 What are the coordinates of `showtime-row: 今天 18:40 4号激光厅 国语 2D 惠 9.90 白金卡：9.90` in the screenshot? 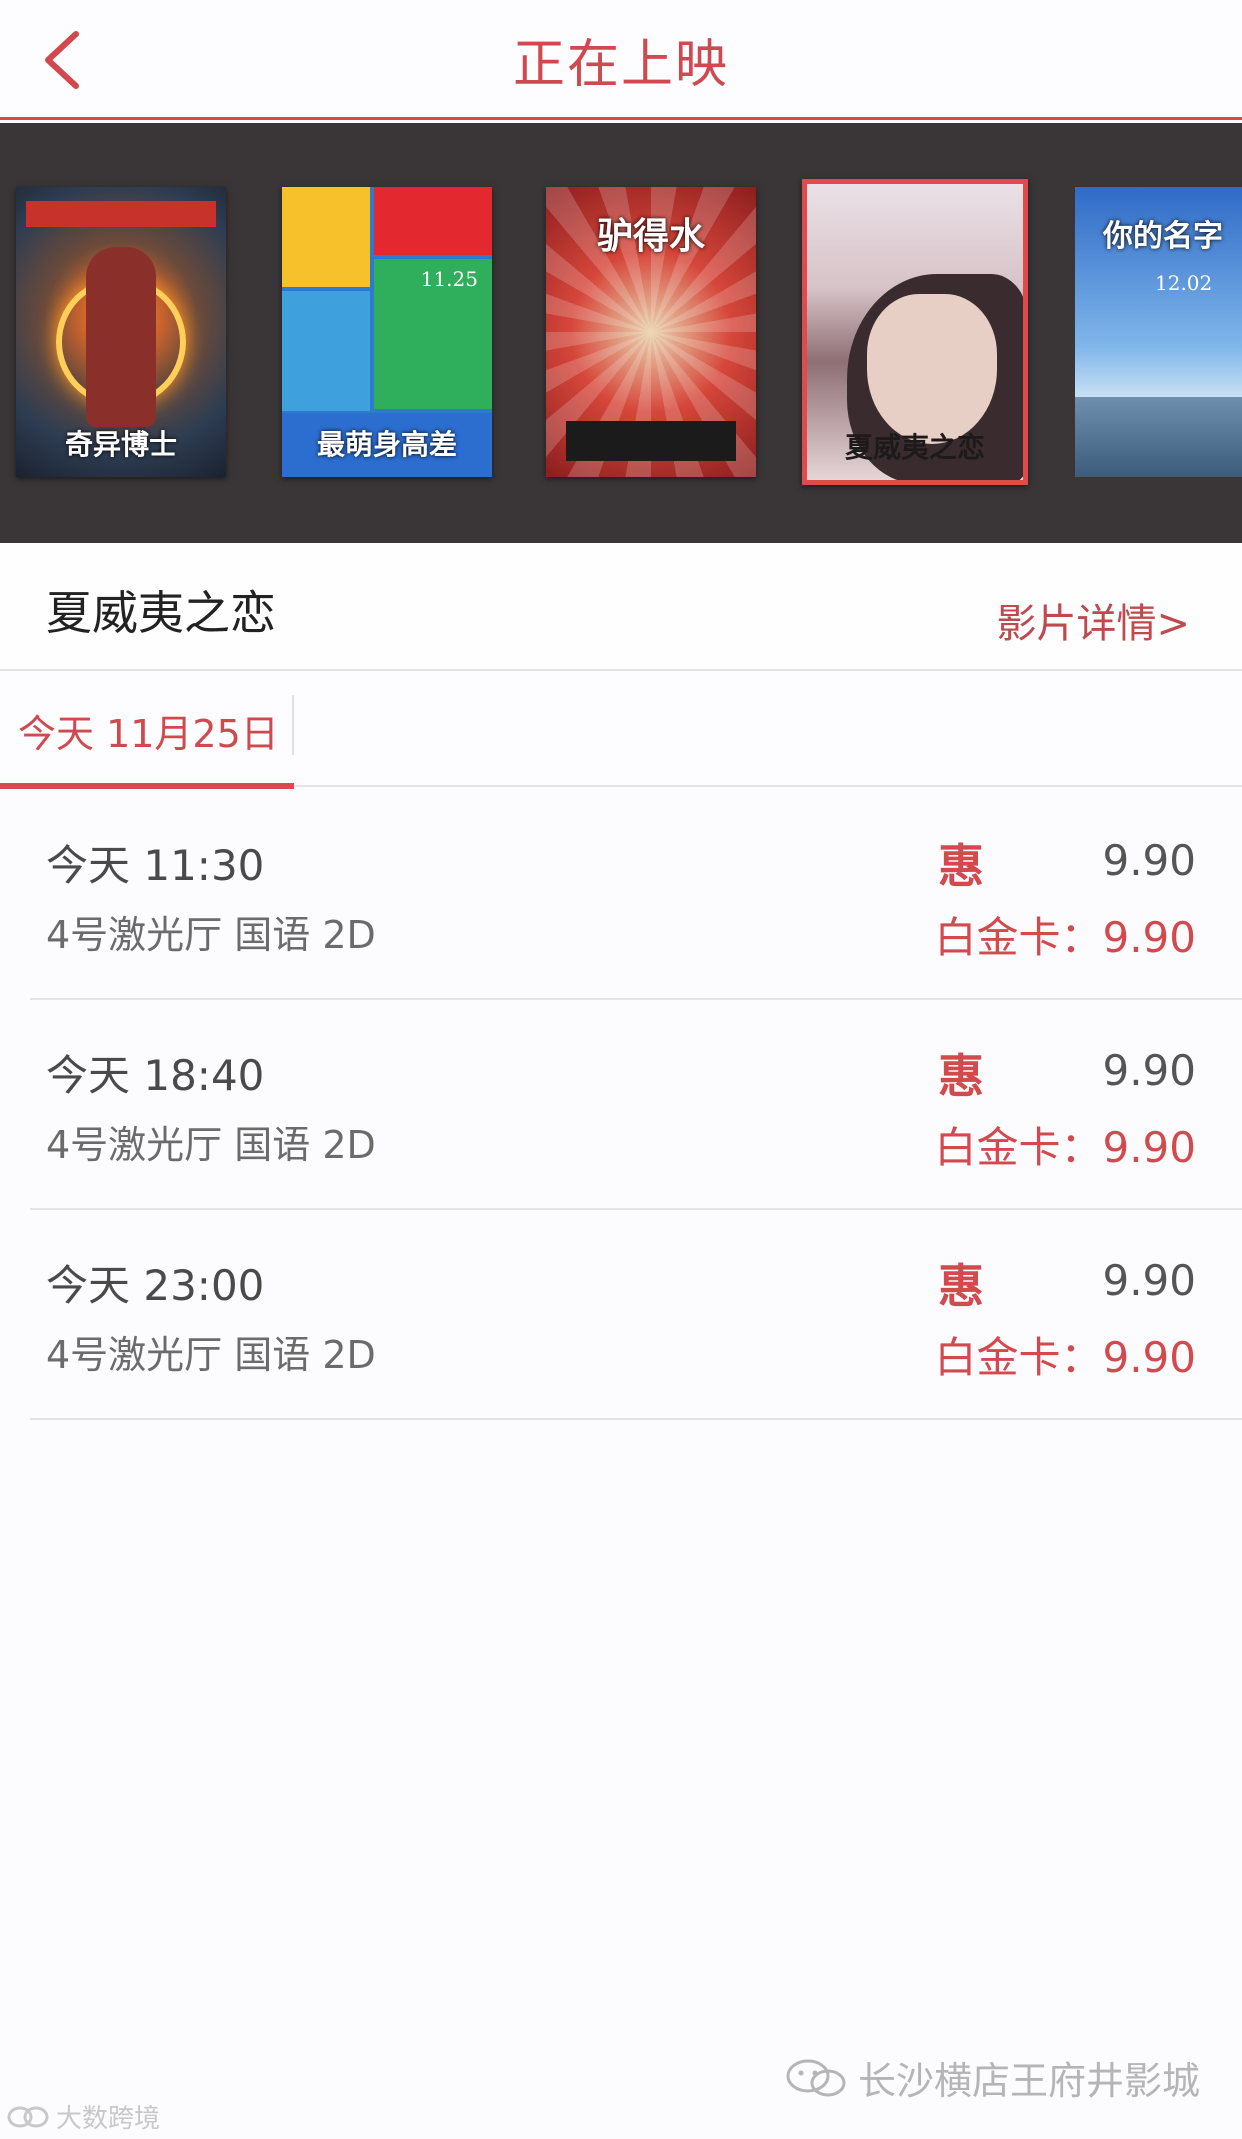 It's located at (621, 1105).